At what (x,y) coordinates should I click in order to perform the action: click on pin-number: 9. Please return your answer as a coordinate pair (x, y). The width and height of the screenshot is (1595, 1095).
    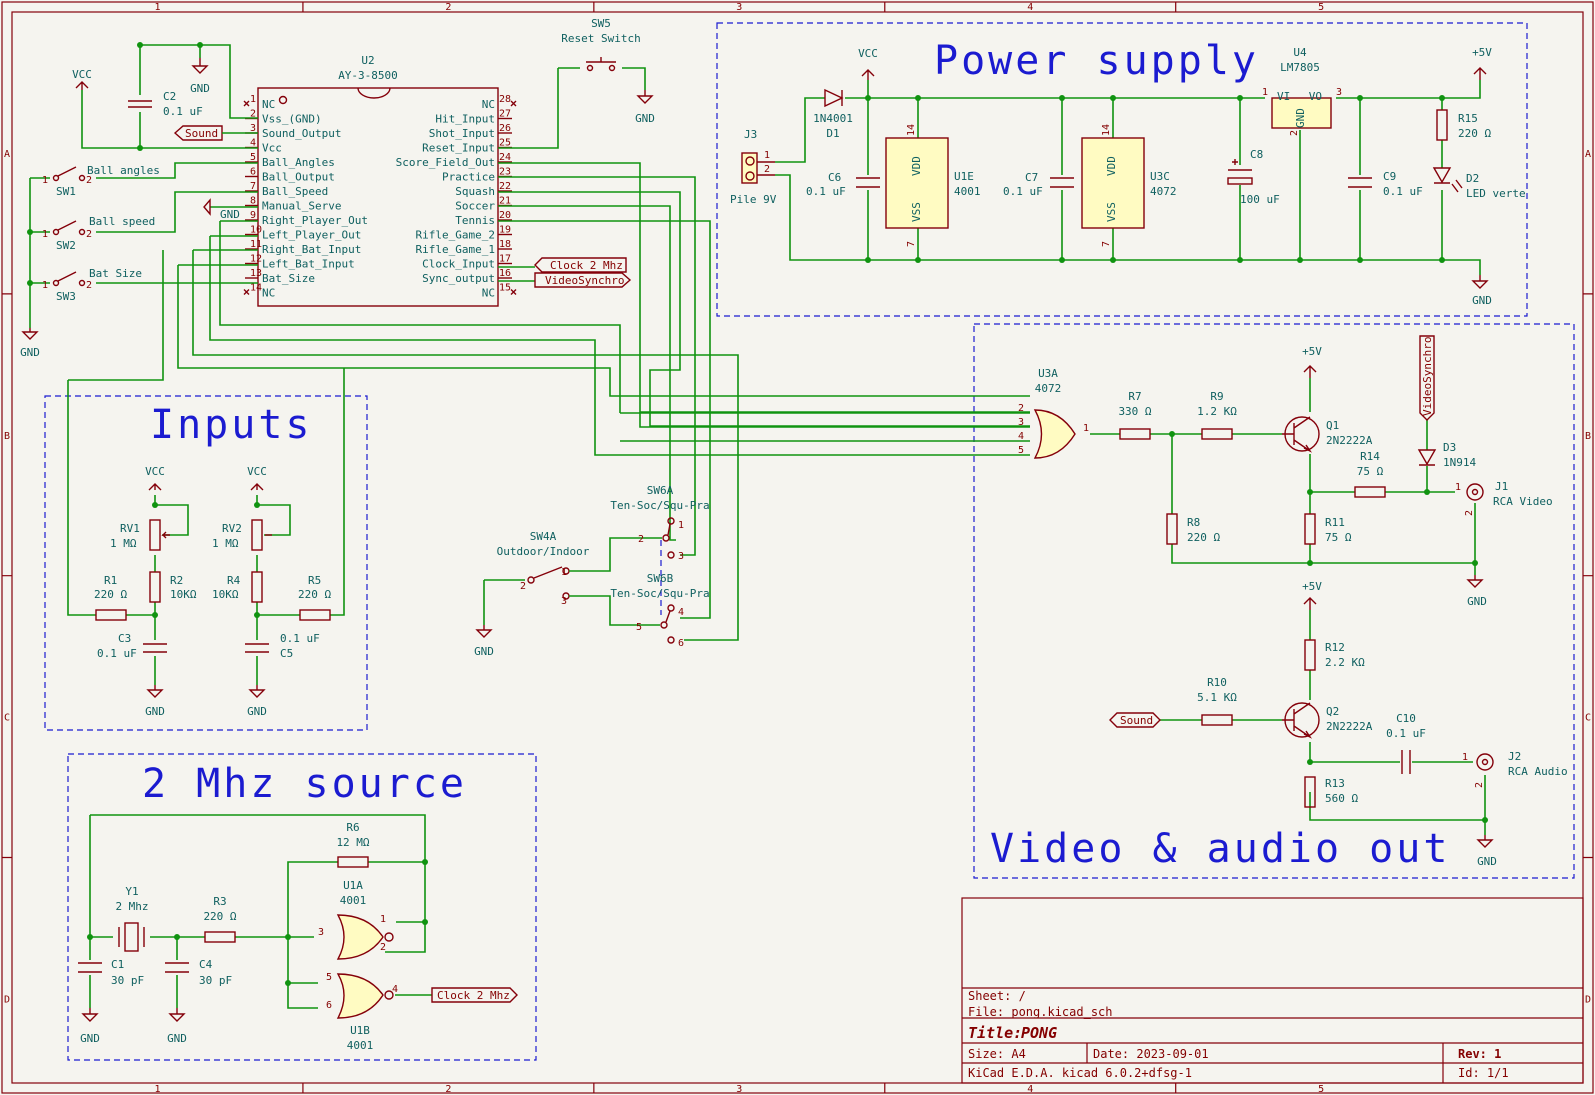
    Looking at the image, I should click on (253, 215).